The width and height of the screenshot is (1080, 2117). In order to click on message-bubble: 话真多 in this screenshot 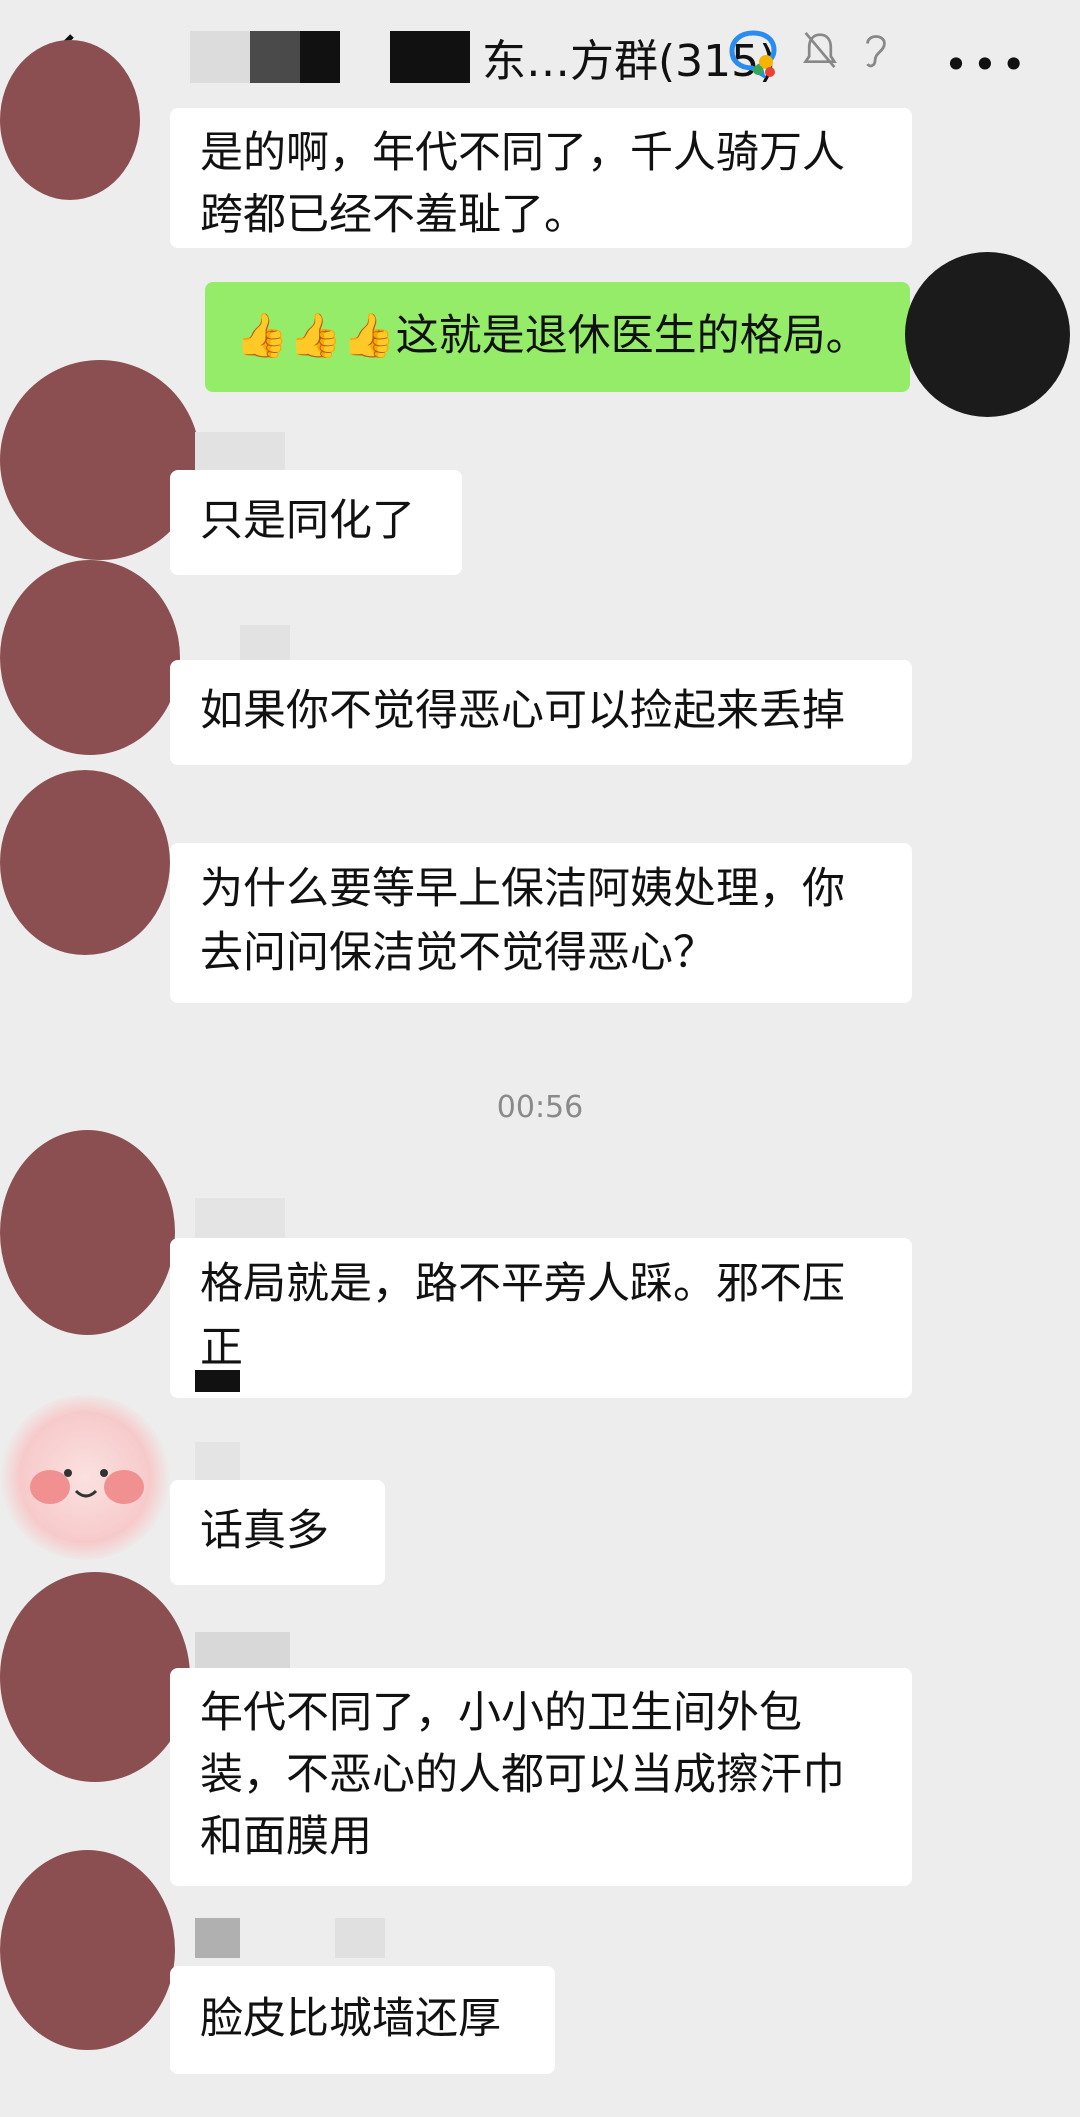, I will do `click(277, 1532)`.